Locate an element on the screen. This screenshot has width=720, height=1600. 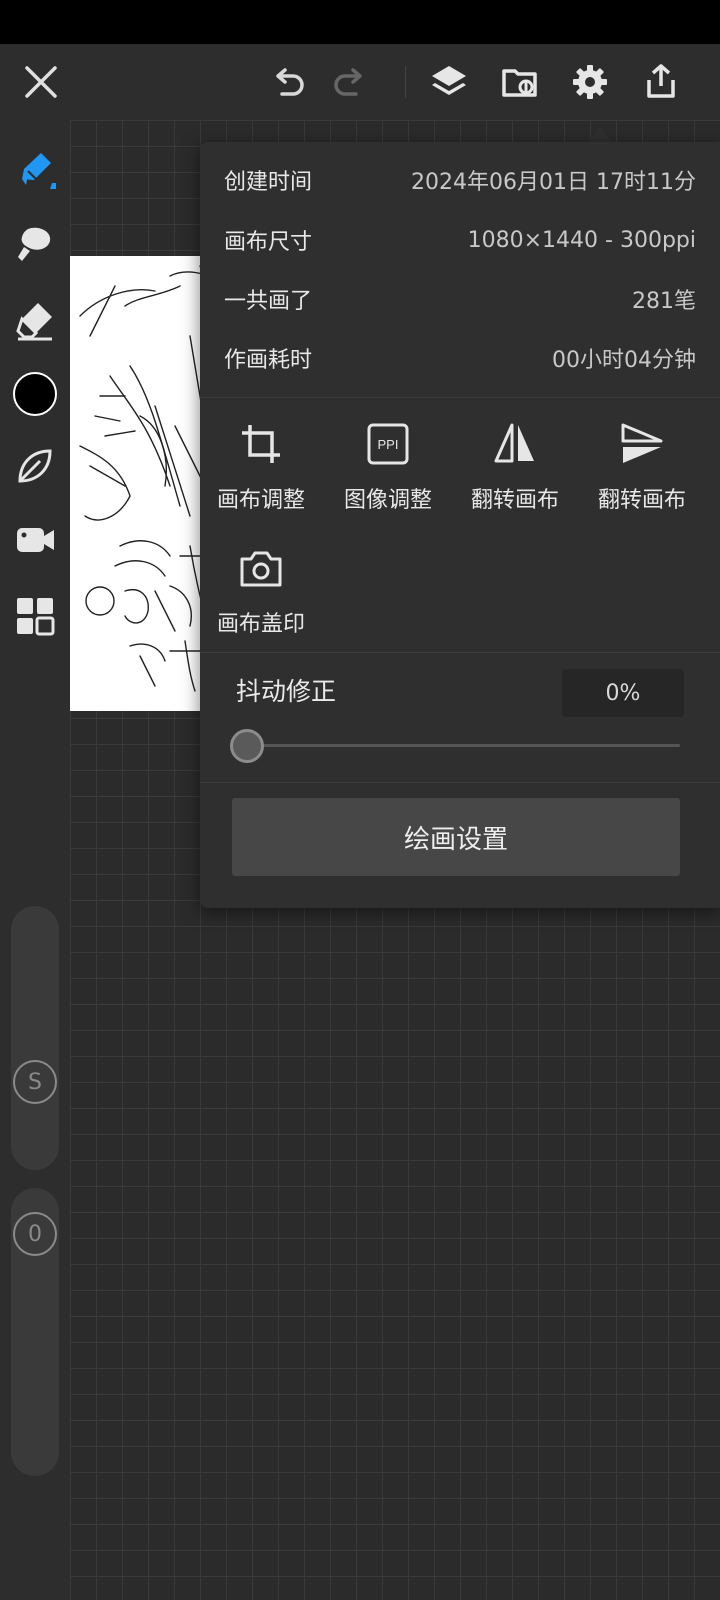
ppi-icon: PPI is located at coordinates (388, 444).